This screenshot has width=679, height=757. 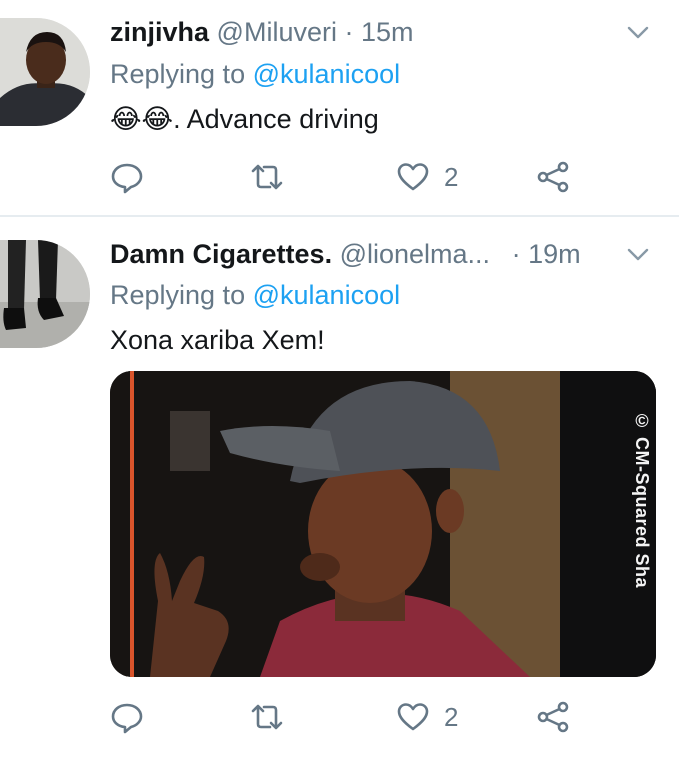 I want to click on timestamp: 19m, so click(x=554, y=254).